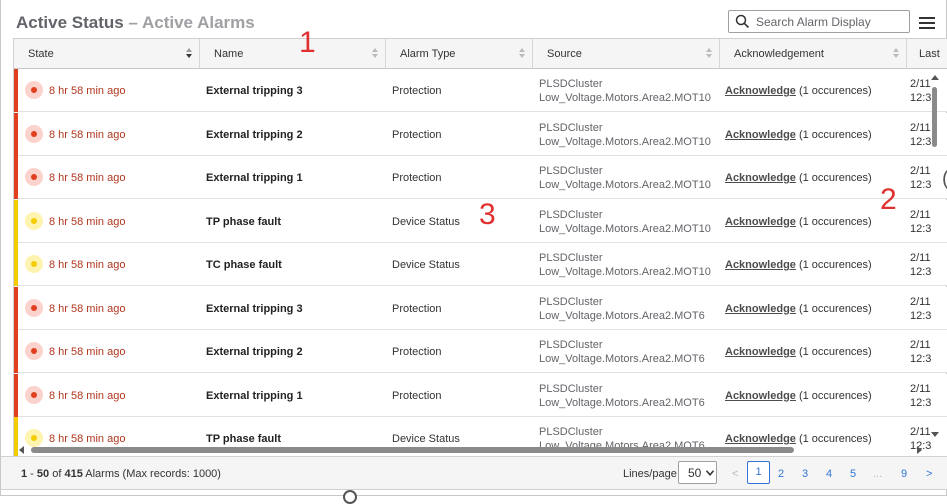 This screenshot has height=504, width=947. What do you see at coordinates (132, 22) in the screenshot?
I see `title-dash: –` at bounding box center [132, 22].